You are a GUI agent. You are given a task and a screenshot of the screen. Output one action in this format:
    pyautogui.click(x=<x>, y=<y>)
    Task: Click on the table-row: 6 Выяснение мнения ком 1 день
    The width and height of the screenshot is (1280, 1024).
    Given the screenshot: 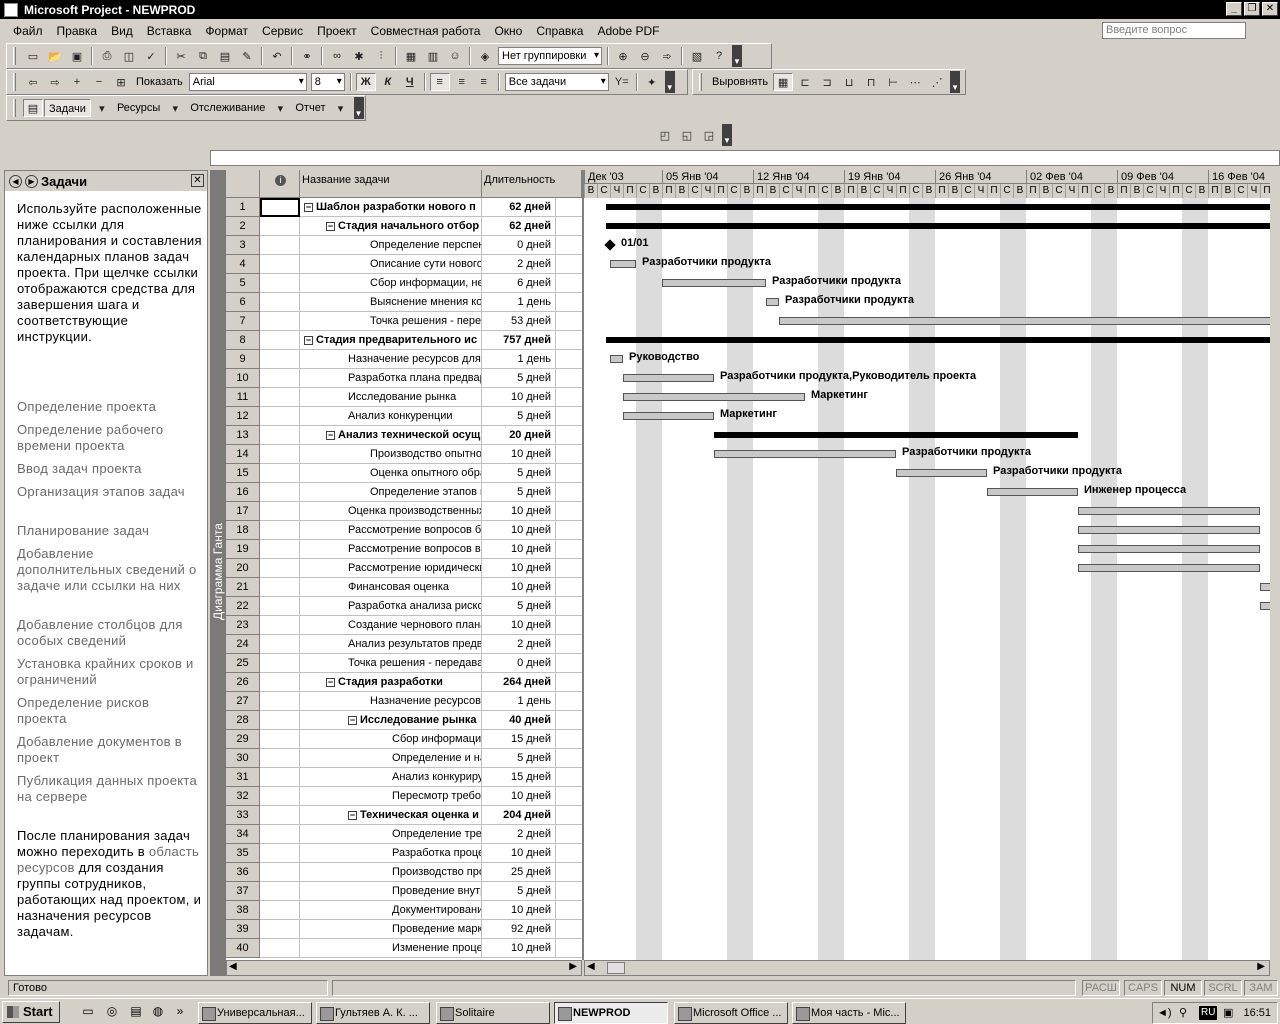 What is the action you would take?
    pyautogui.click(x=404, y=302)
    